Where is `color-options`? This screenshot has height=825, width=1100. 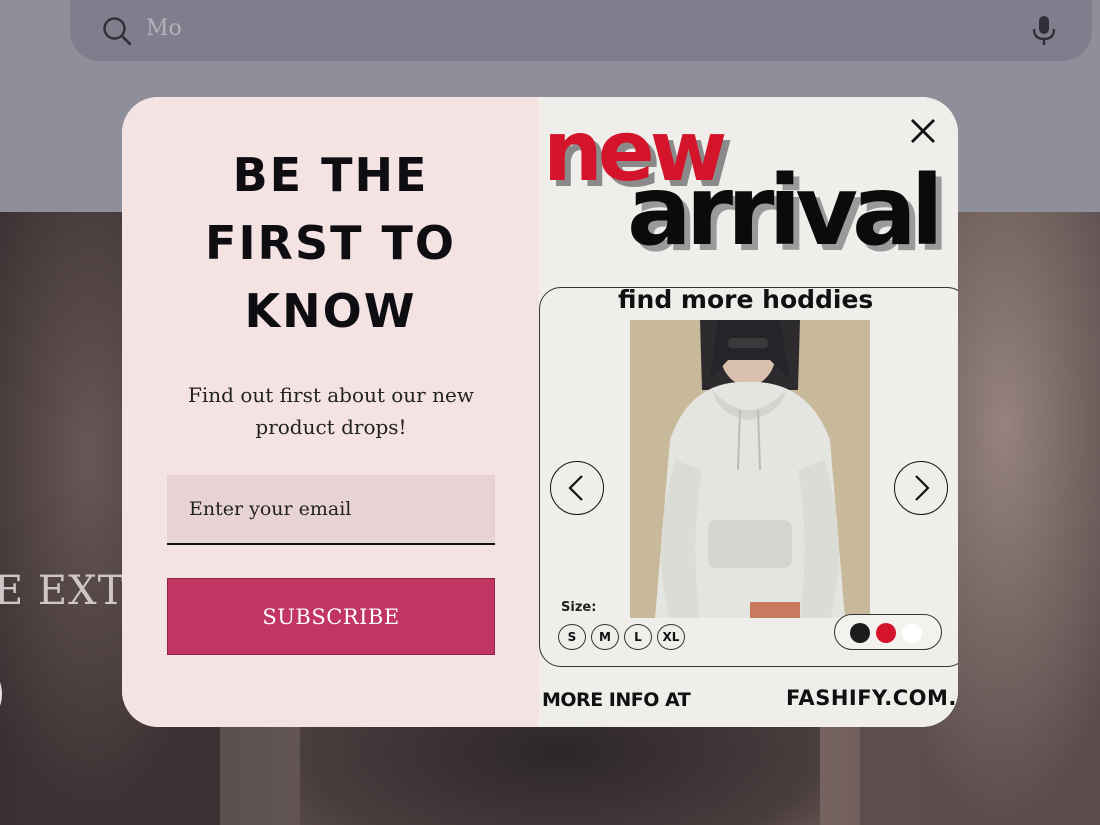
color-options is located at coordinates (888, 632).